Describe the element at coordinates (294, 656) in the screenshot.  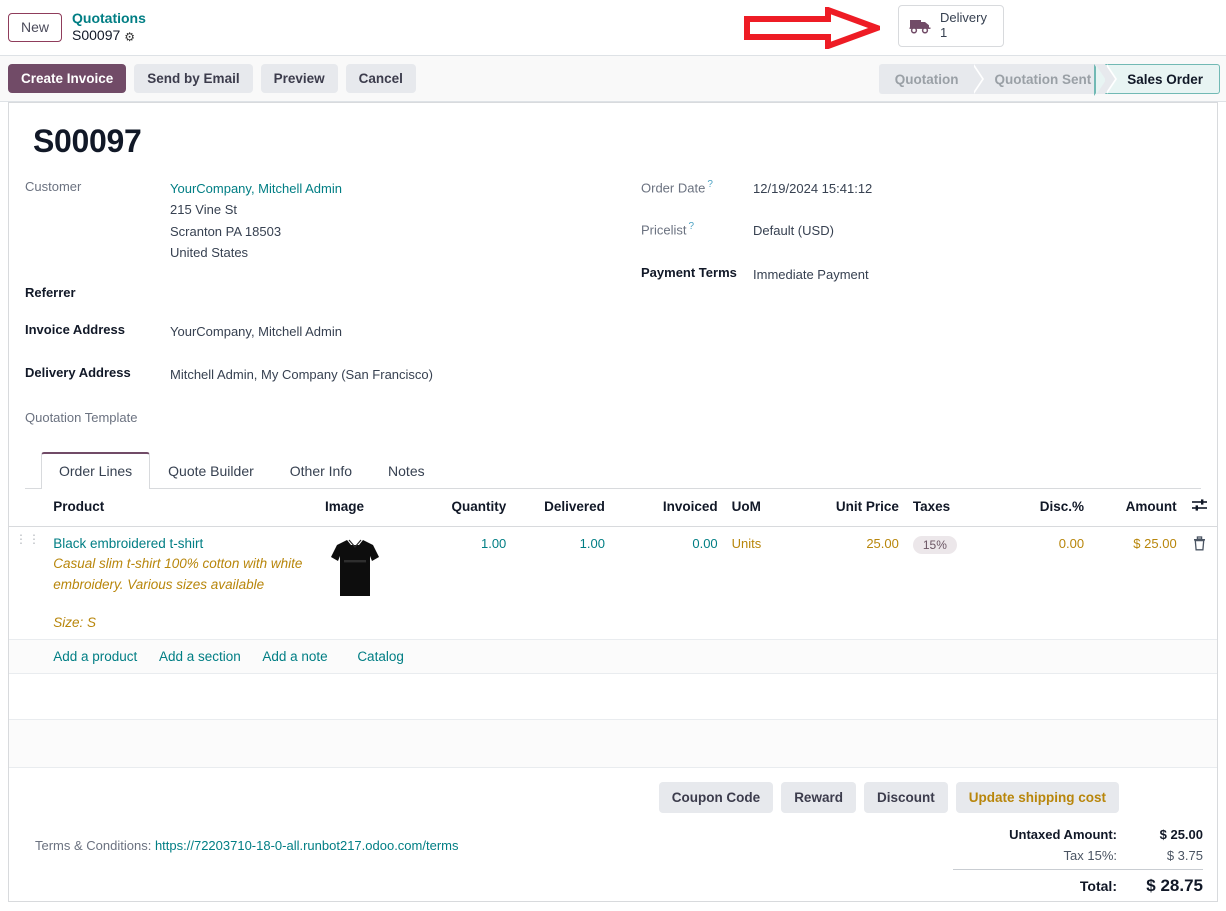
I see `add-a-note-link: Add a note` at that location.